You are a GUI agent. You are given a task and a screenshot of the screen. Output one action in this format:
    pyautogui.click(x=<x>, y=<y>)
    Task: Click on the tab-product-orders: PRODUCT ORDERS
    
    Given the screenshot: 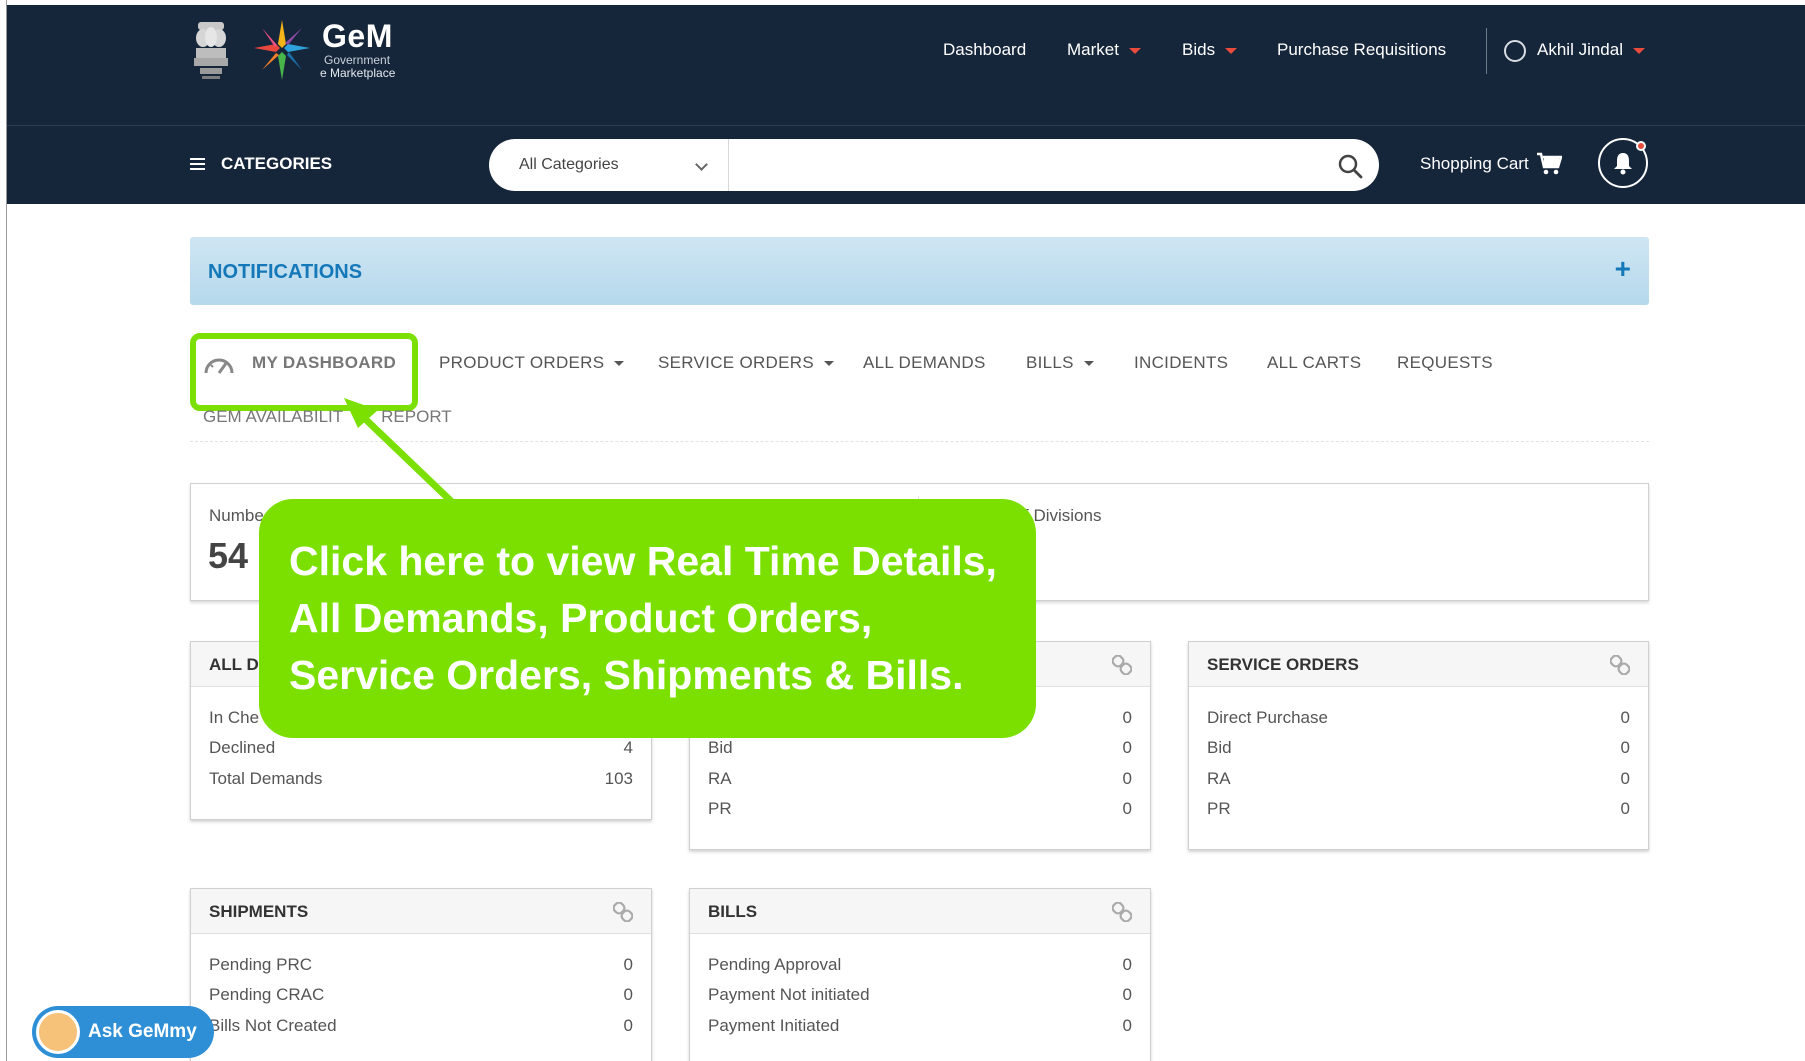 What is the action you would take?
    pyautogui.click(x=532, y=363)
    